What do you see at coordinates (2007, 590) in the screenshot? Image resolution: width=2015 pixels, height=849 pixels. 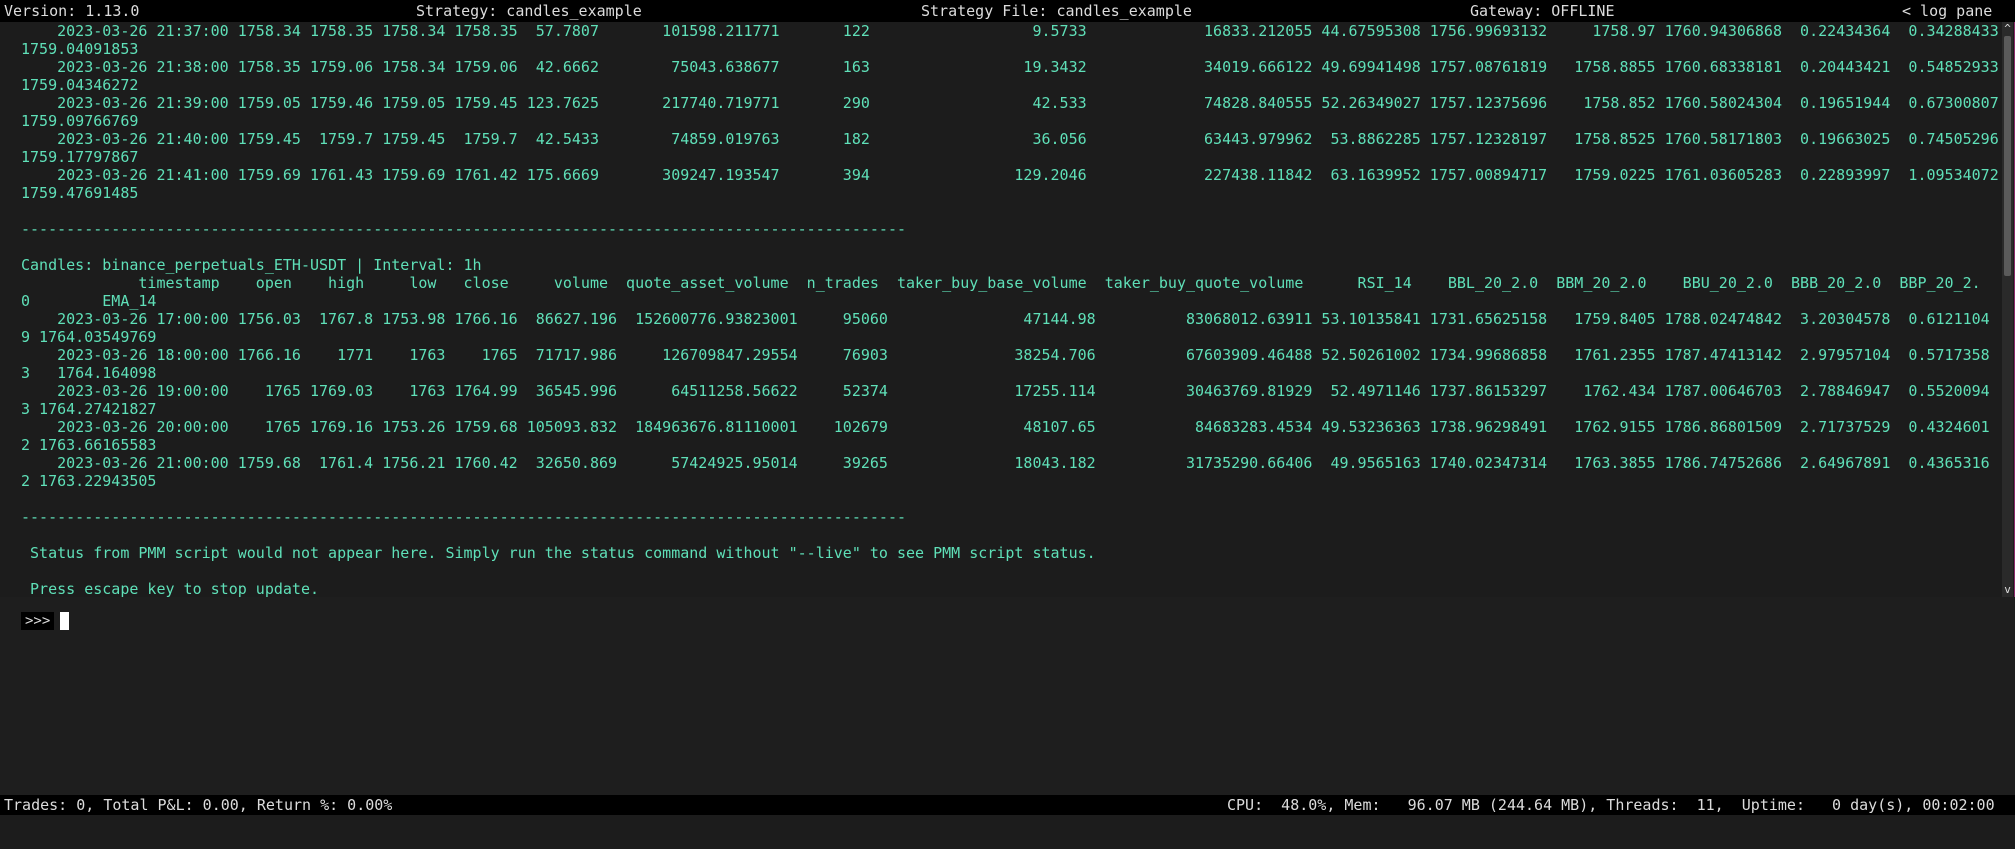 I see `scroll-down-icon: v` at bounding box center [2007, 590].